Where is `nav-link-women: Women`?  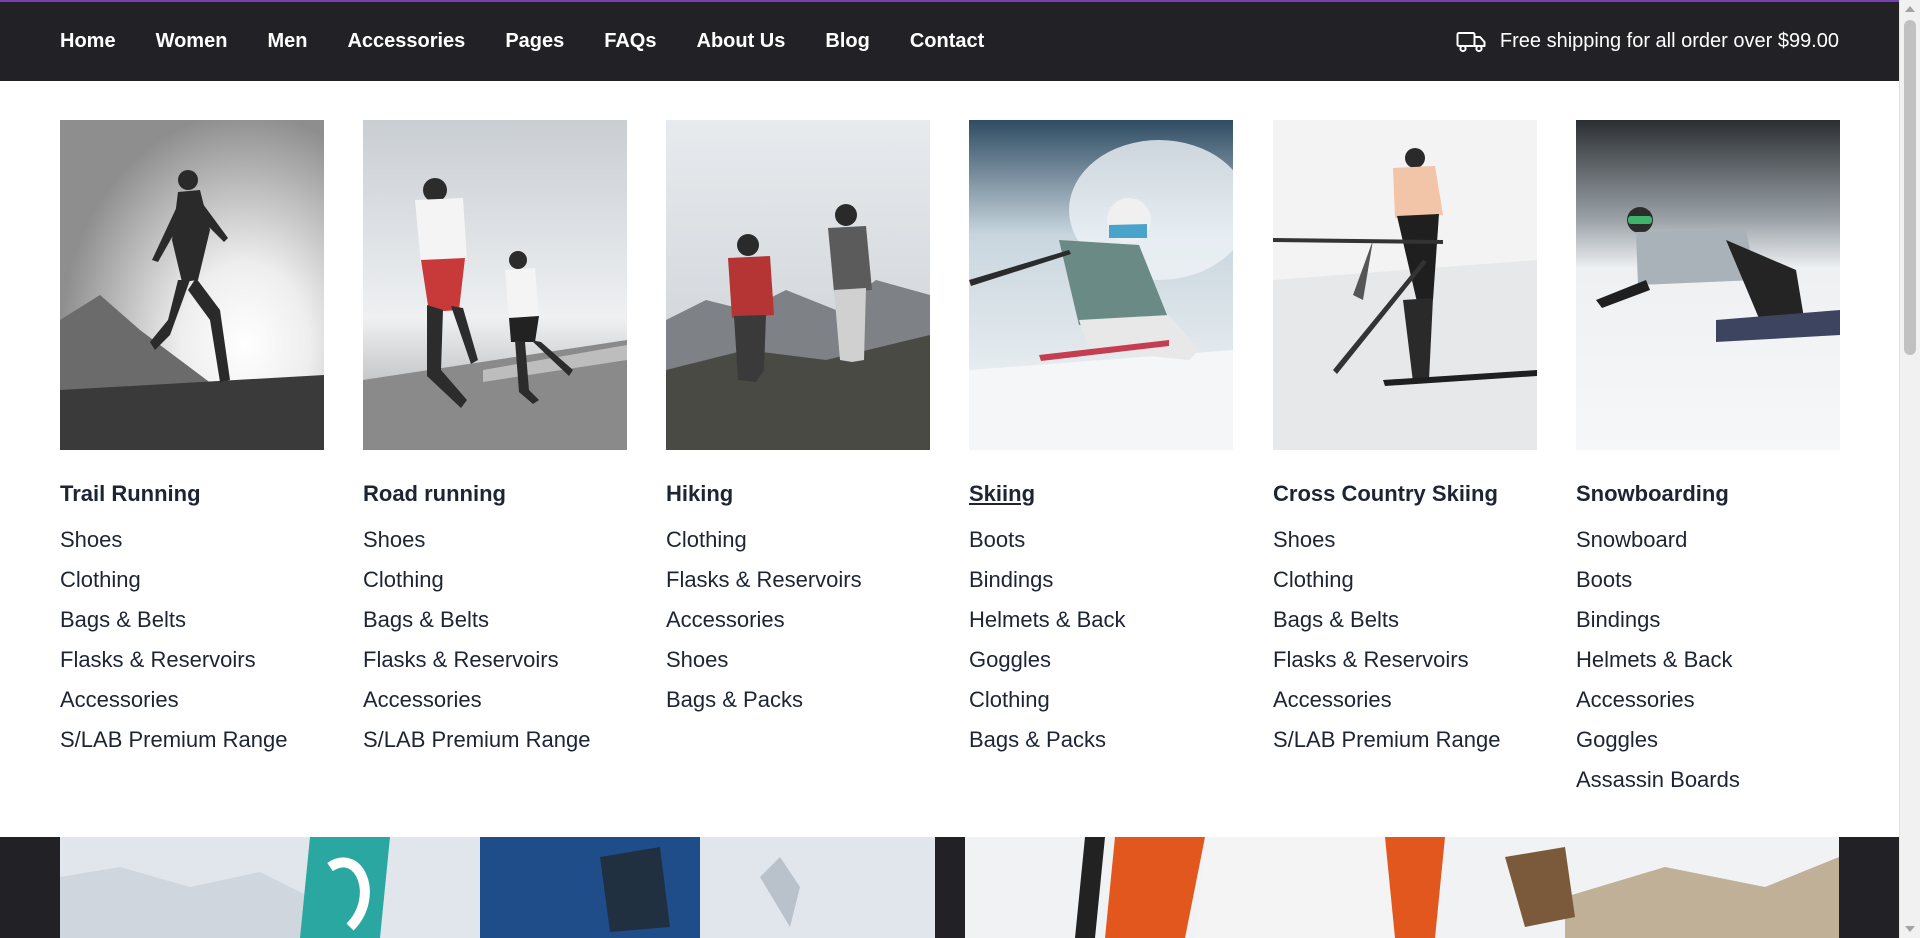 nav-link-women: Women is located at coordinates (192, 41).